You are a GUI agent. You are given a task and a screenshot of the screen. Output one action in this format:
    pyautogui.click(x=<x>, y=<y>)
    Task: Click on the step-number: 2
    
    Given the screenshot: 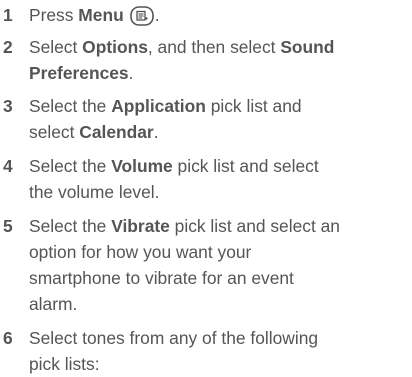 What is the action you would take?
    pyautogui.click(x=8, y=47)
    